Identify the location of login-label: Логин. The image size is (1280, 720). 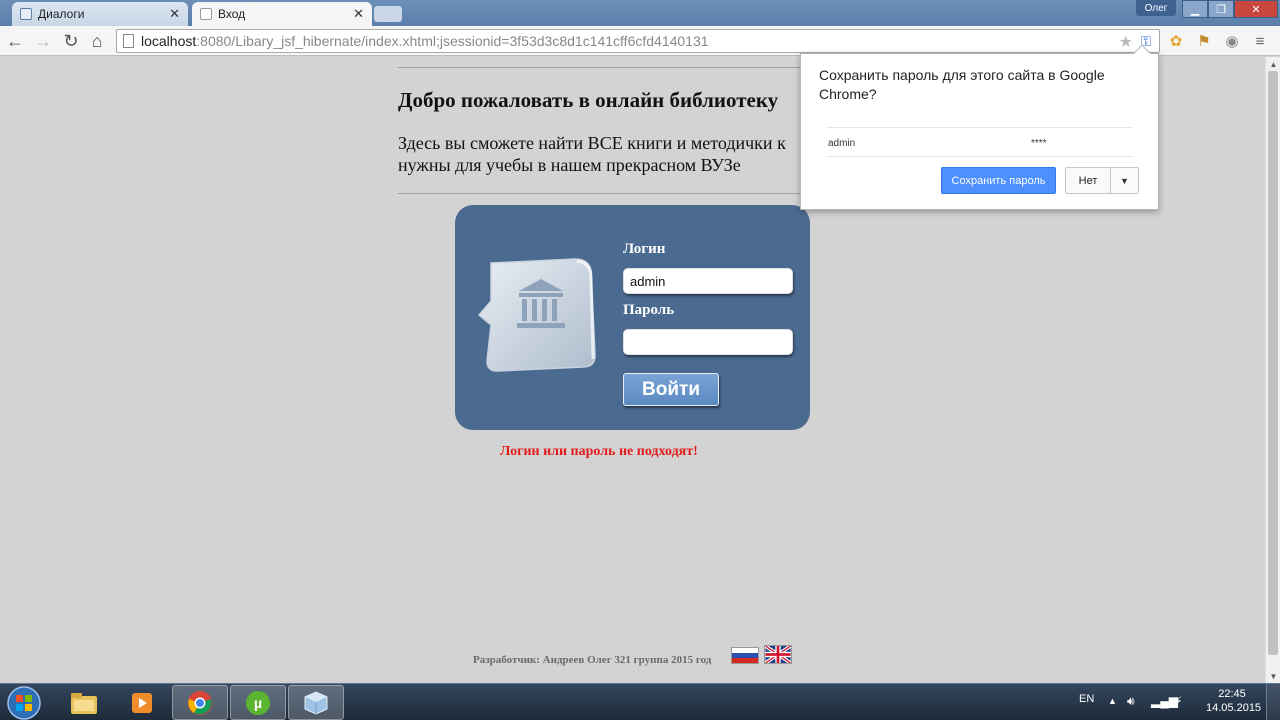
(644, 249).